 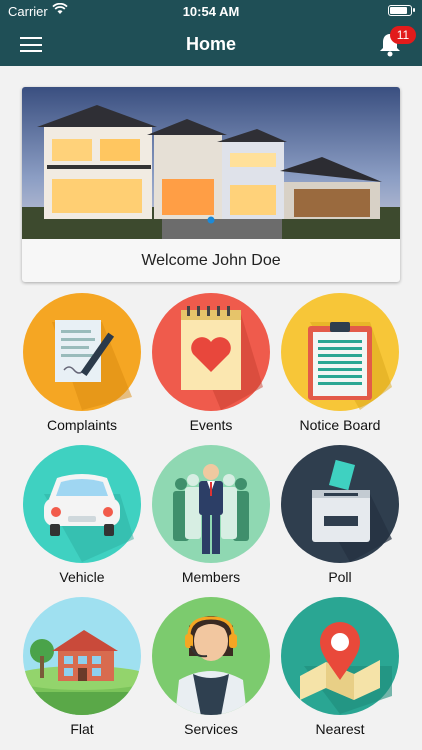 I want to click on ballot-box-icon, so click(x=340, y=504).